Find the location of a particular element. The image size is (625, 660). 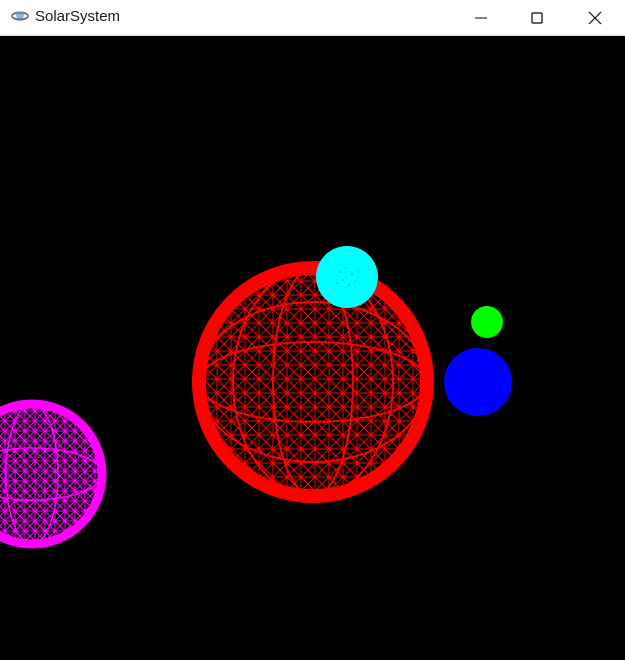

green-planet is located at coordinates (487, 322).